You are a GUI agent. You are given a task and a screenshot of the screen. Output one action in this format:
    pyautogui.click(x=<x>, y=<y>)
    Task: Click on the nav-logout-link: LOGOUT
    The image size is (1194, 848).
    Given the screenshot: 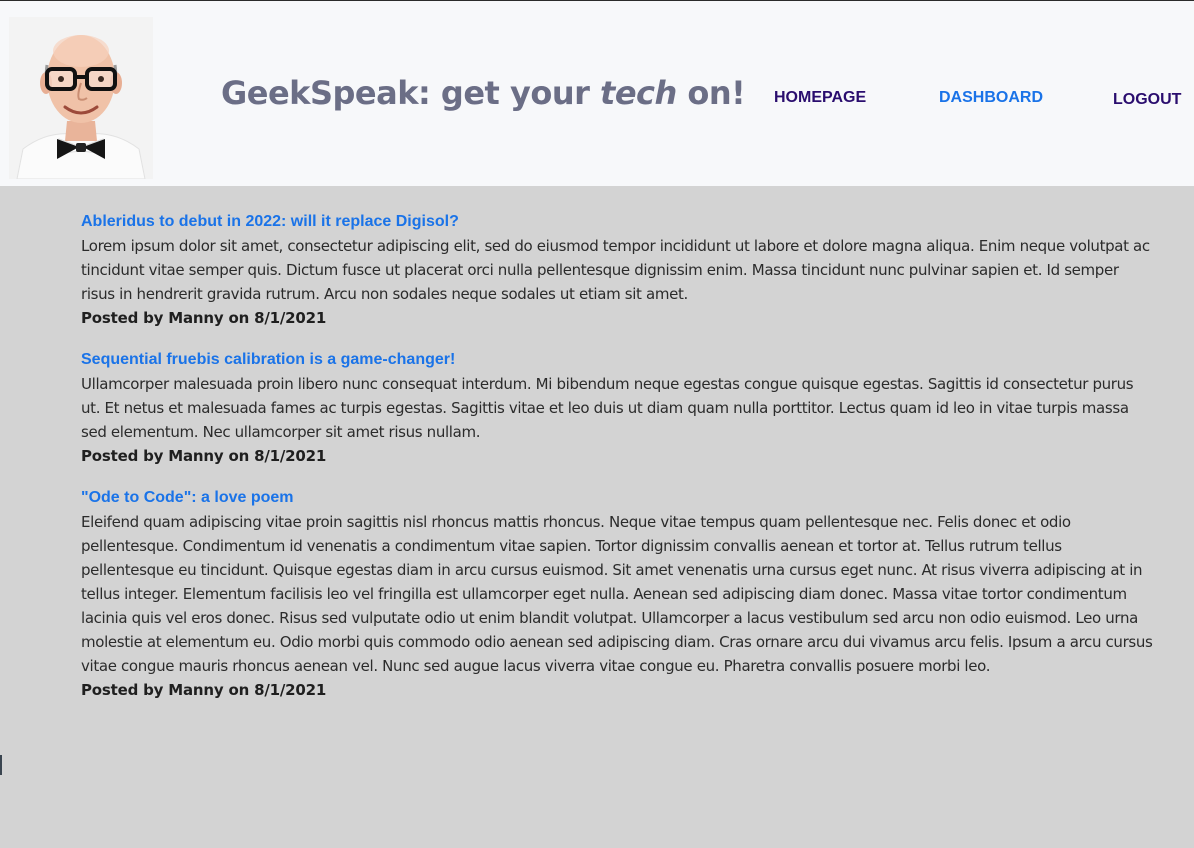 What is the action you would take?
    pyautogui.click(x=1147, y=100)
    